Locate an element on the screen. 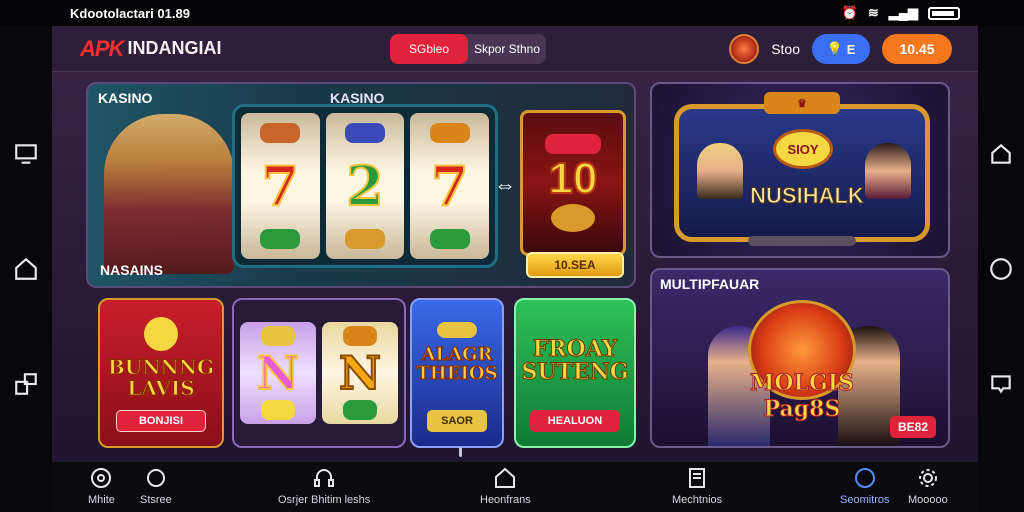  nav-label: Mooooo is located at coordinates (928, 500).